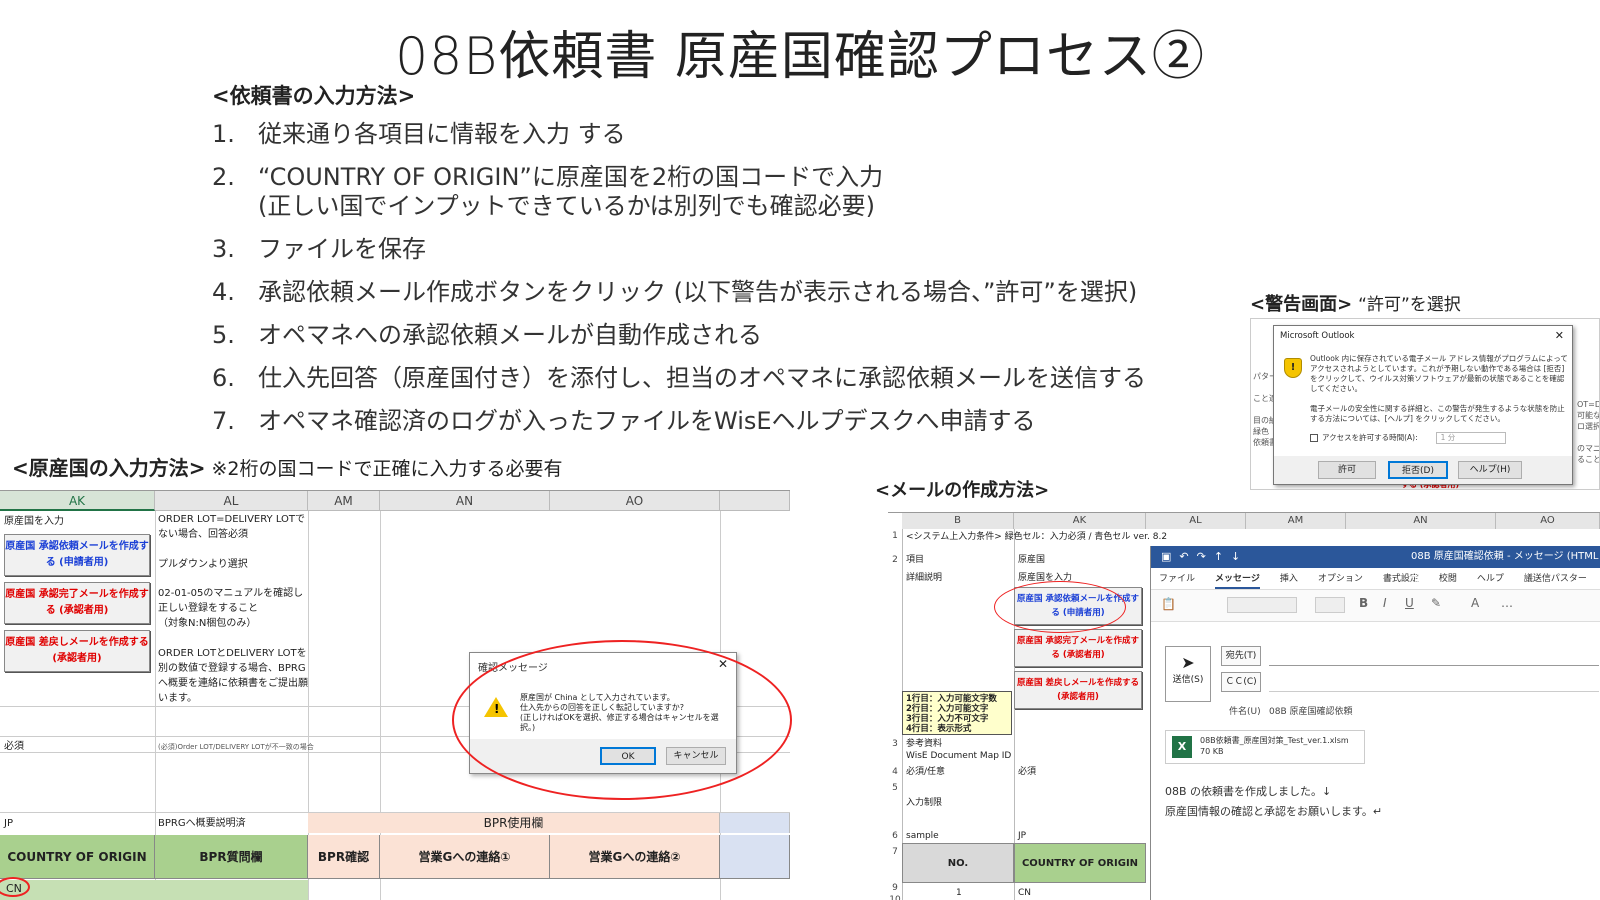 This screenshot has height=900, width=1600. What do you see at coordinates (109, 468) in the screenshot?
I see `origin-heading-label: <原産国の入力方法>` at bounding box center [109, 468].